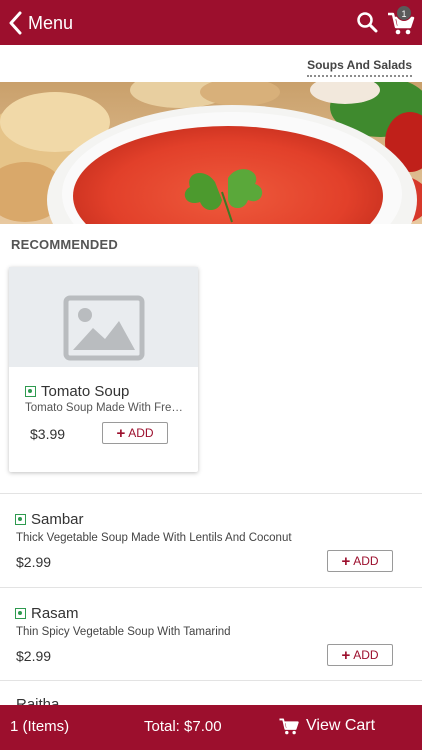 The width and height of the screenshot is (422, 750). I want to click on cart-items-count: 1 (Items), so click(40, 726).